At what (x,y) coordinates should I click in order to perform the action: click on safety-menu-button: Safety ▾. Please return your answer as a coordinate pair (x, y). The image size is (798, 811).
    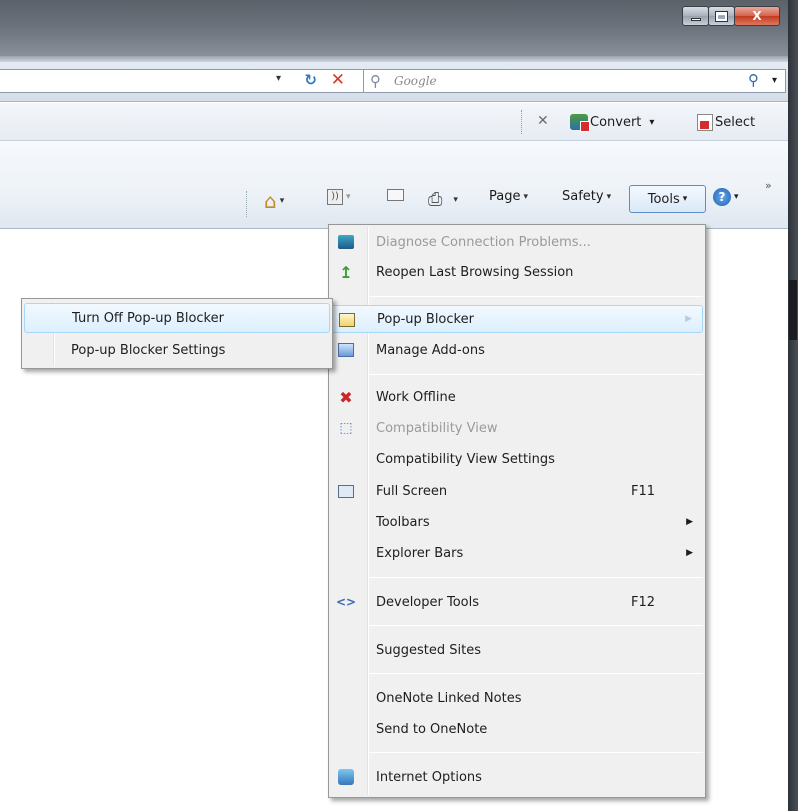
    Looking at the image, I should click on (586, 196).